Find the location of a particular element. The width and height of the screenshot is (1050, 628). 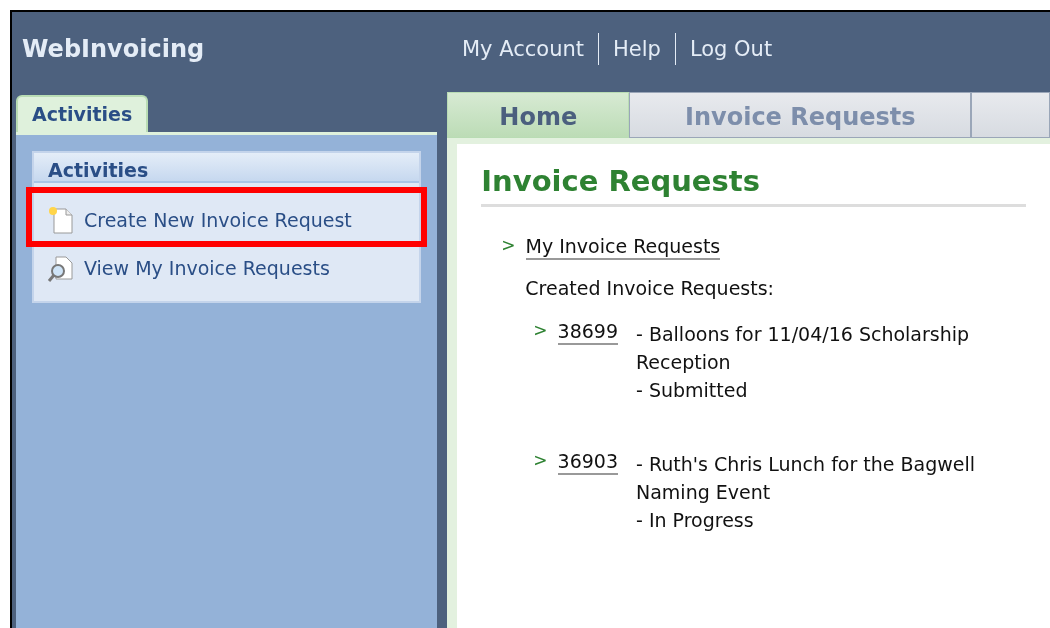

request-status: - Submitted is located at coordinates (692, 390).